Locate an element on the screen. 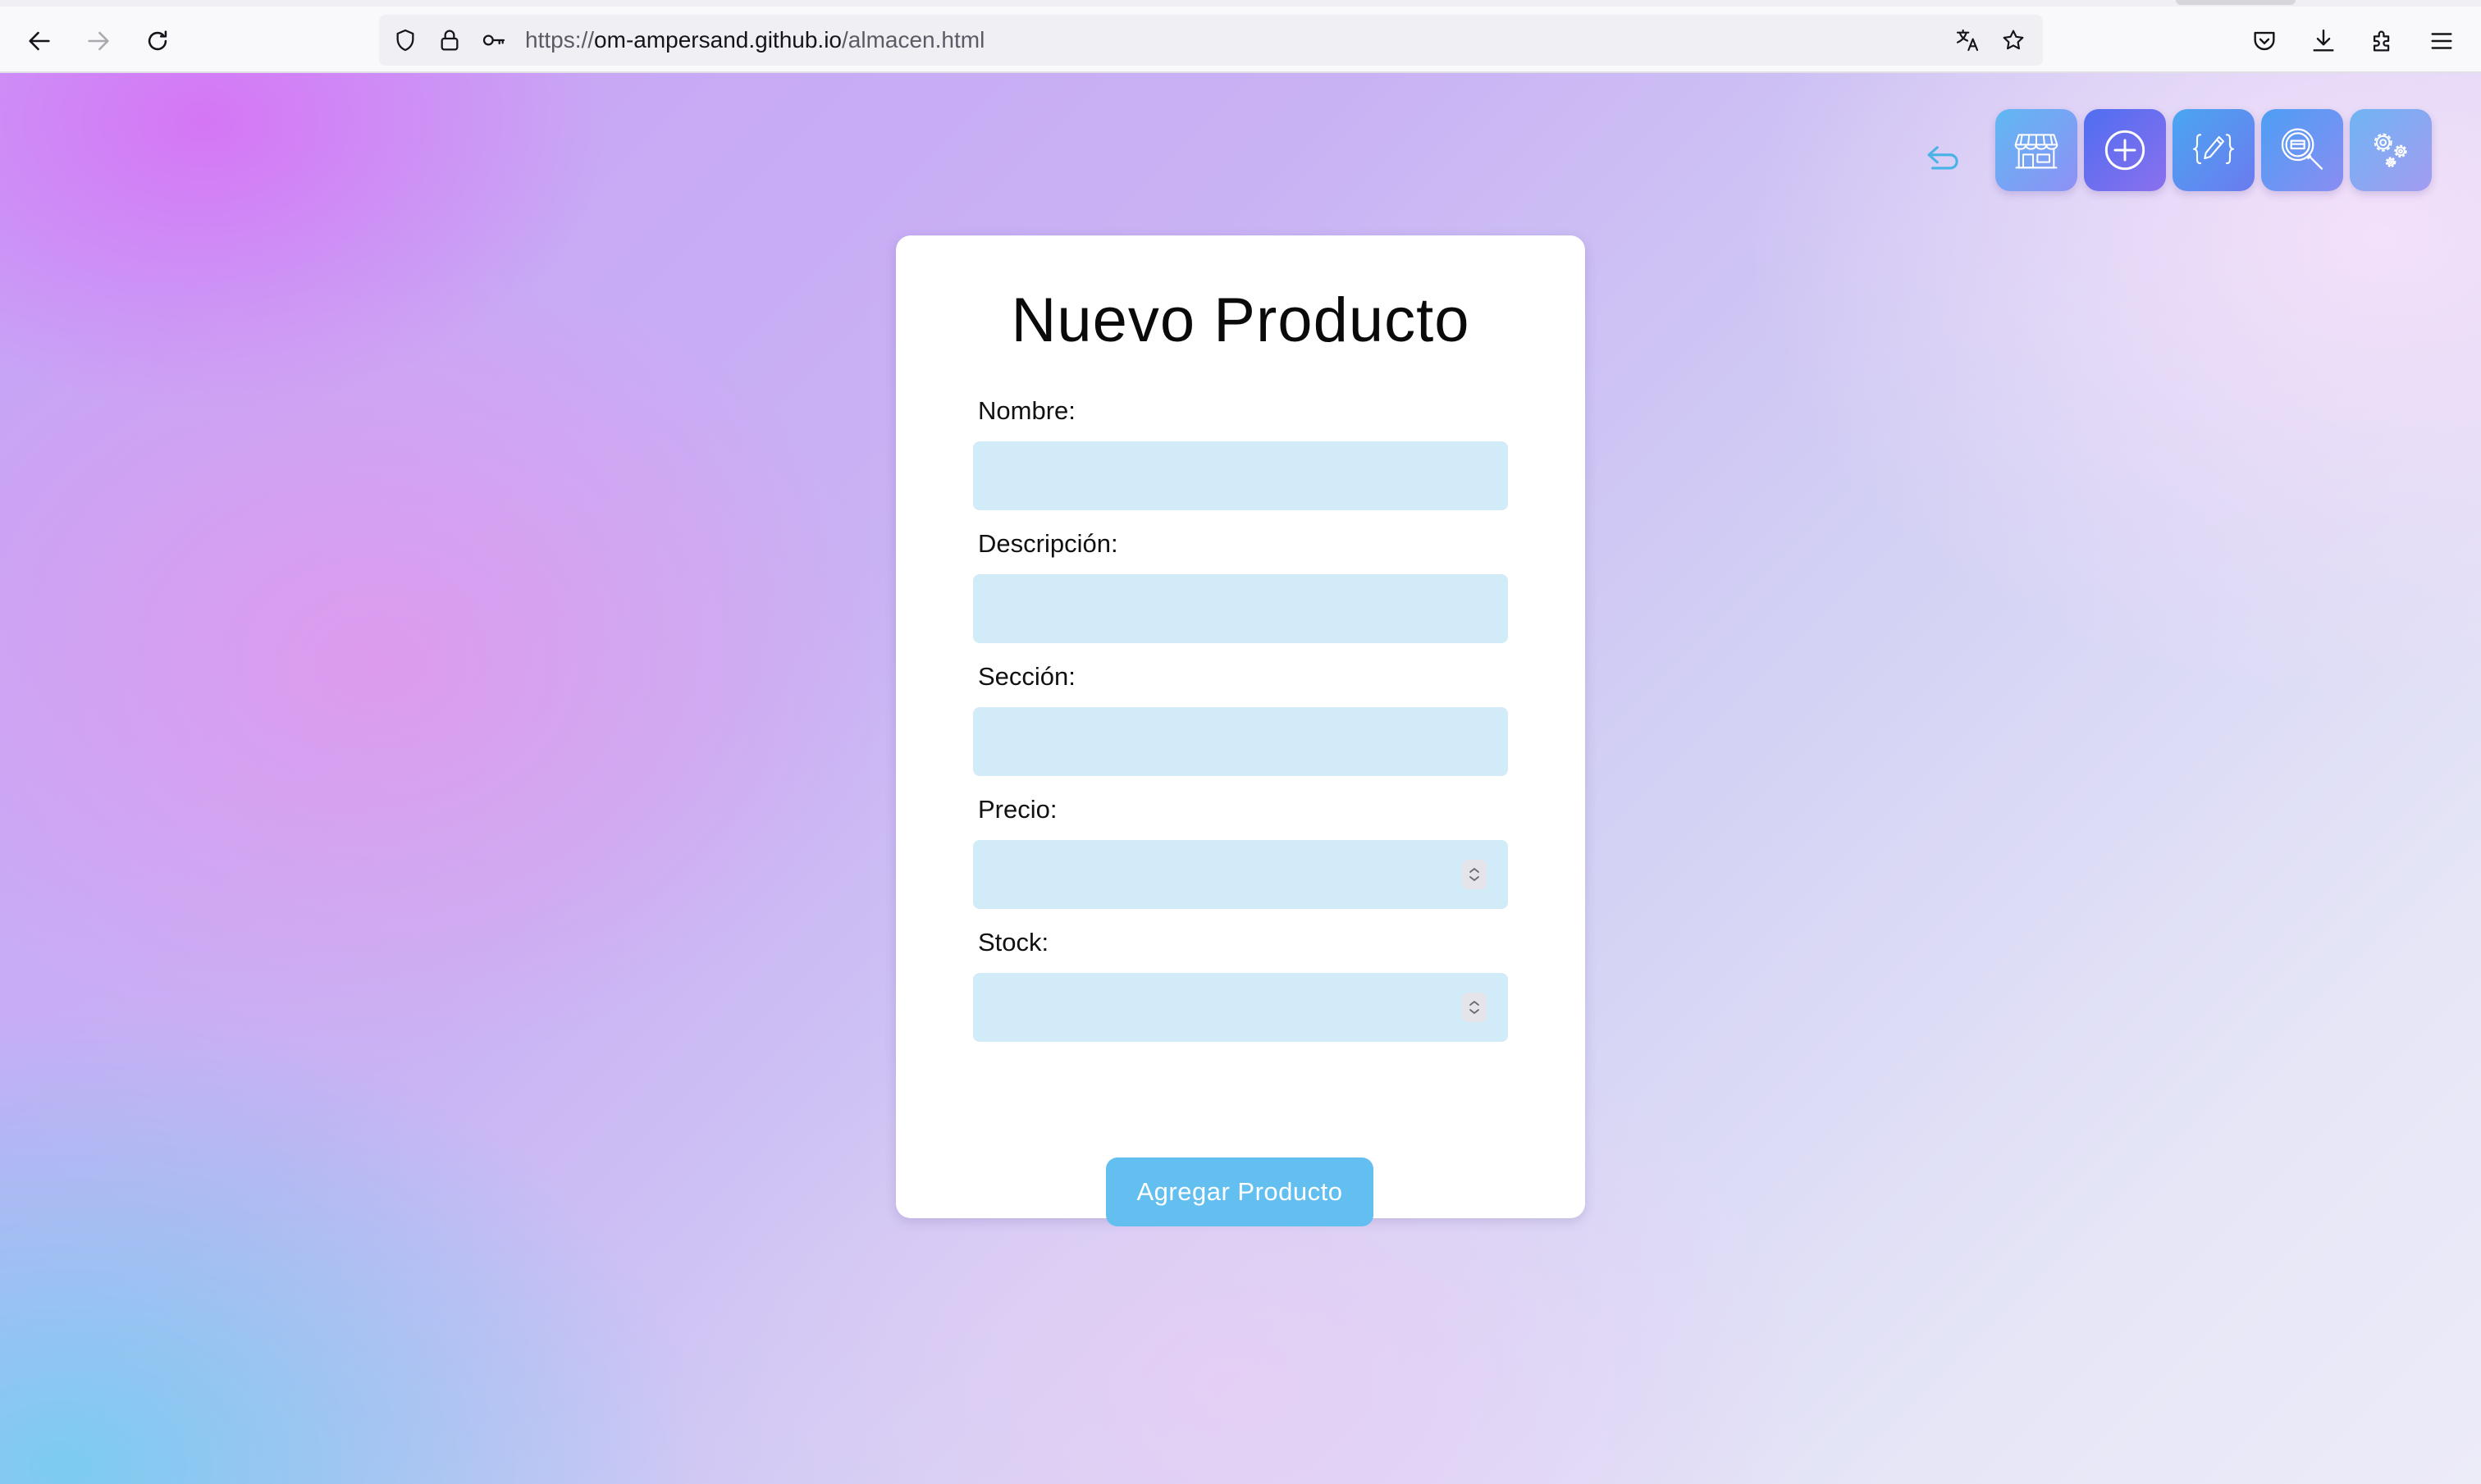  lock-icon is located at coordinates (449, 40).